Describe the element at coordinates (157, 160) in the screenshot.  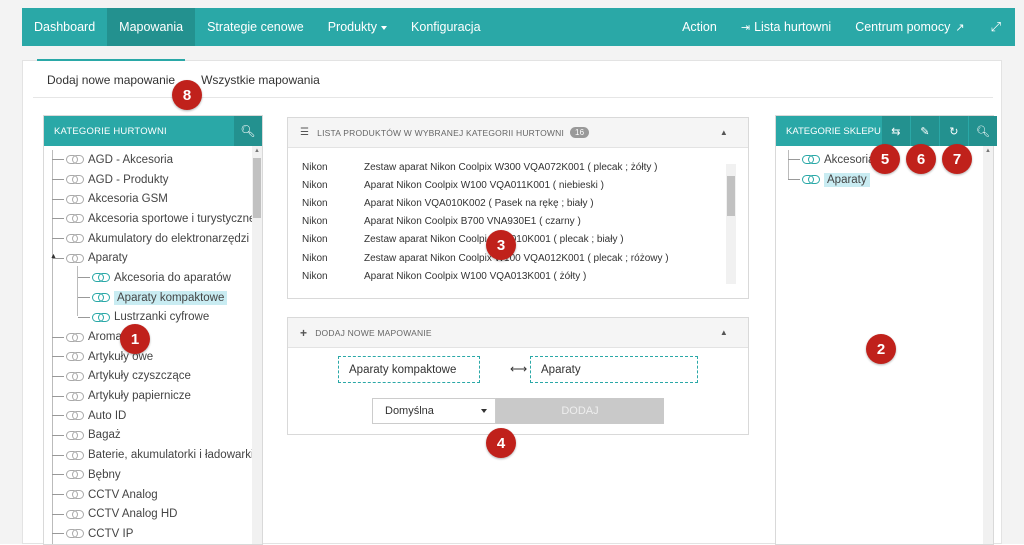
I see `category-tree-item: AGD - Akcesoria` at that location.